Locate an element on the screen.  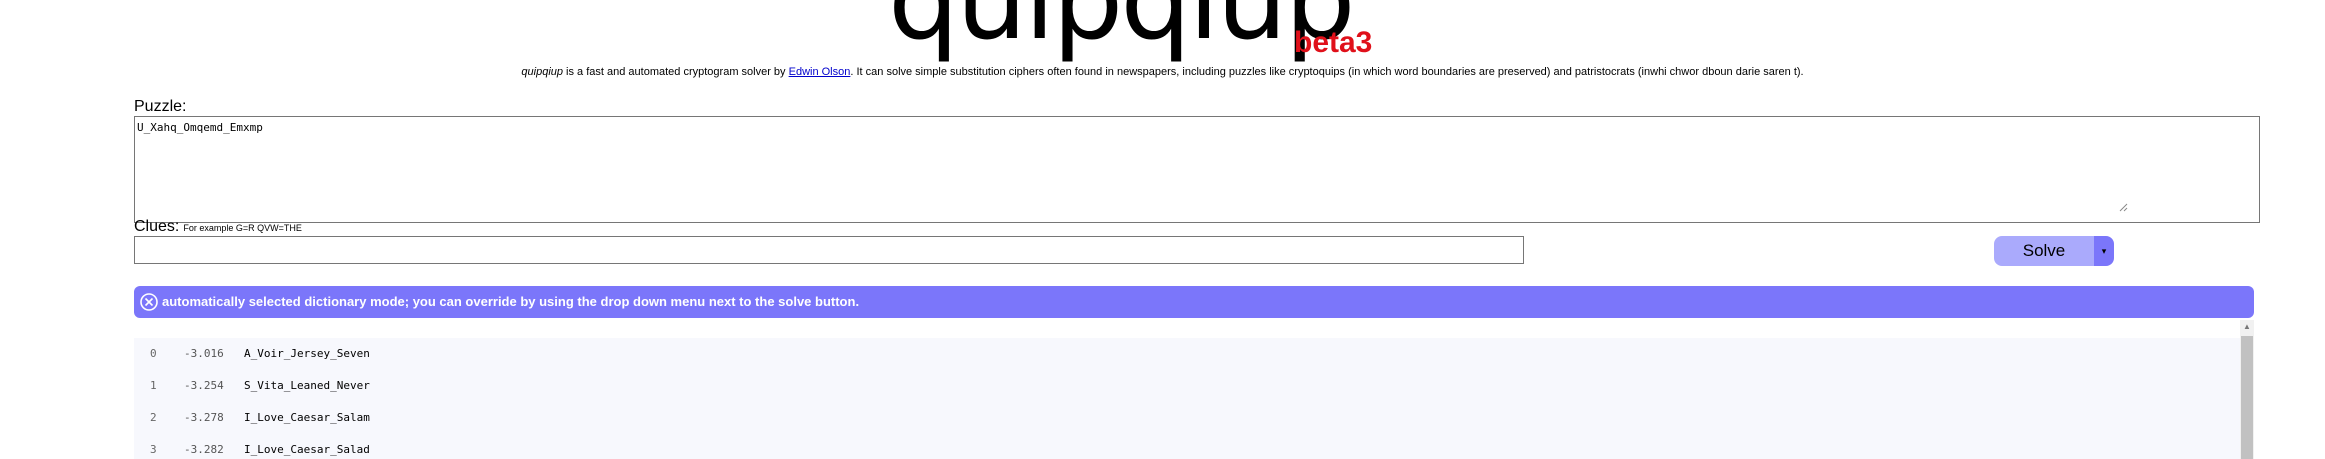
clues-input is located at coordinates (829, 250).